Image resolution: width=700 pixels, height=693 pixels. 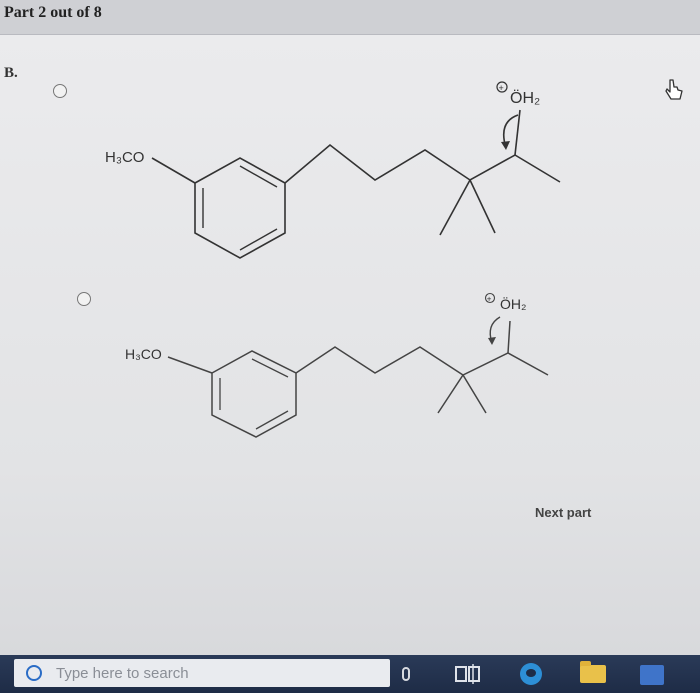 I want to click on taskbar-search-box, so click(x=202, y=673).